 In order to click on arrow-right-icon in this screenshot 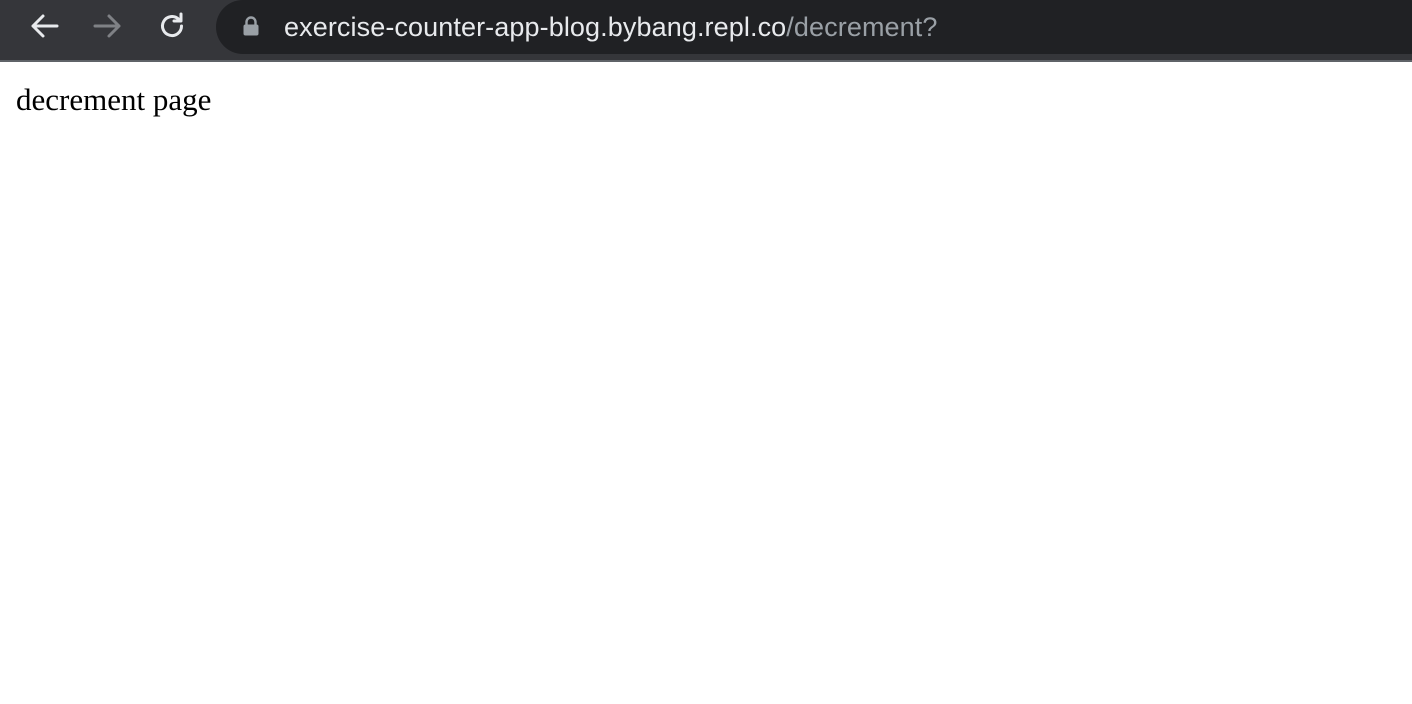, I will do `click(107, 26)`.